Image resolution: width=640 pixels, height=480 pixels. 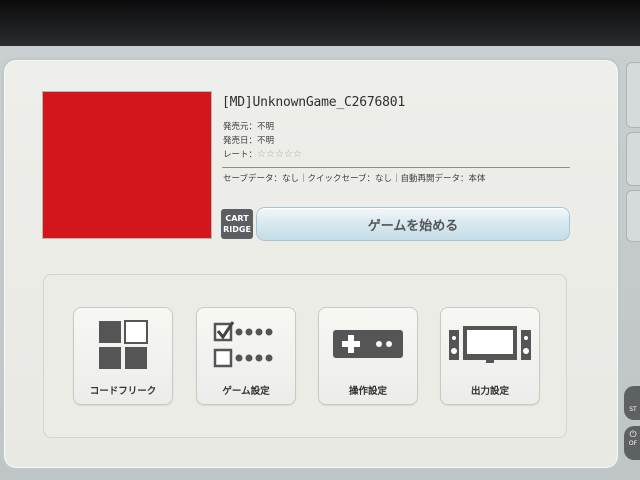 What do you see at coordinates (246, 391) in the screenshot?
I see `game-settings-label: ゲーム設定` at bounding box center [246, 391].